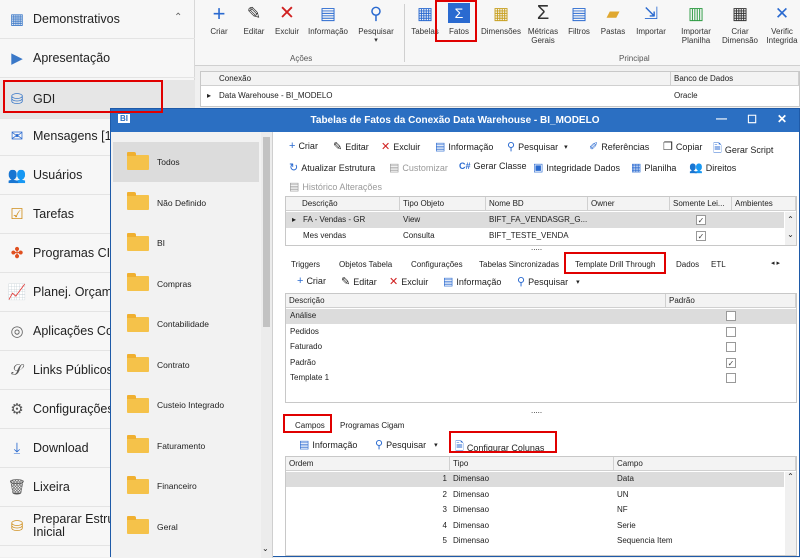  What do you see at coordinates (186, 527) in the screenshot?
I see `folder-item: Geral` at bounding box center [186, 527].